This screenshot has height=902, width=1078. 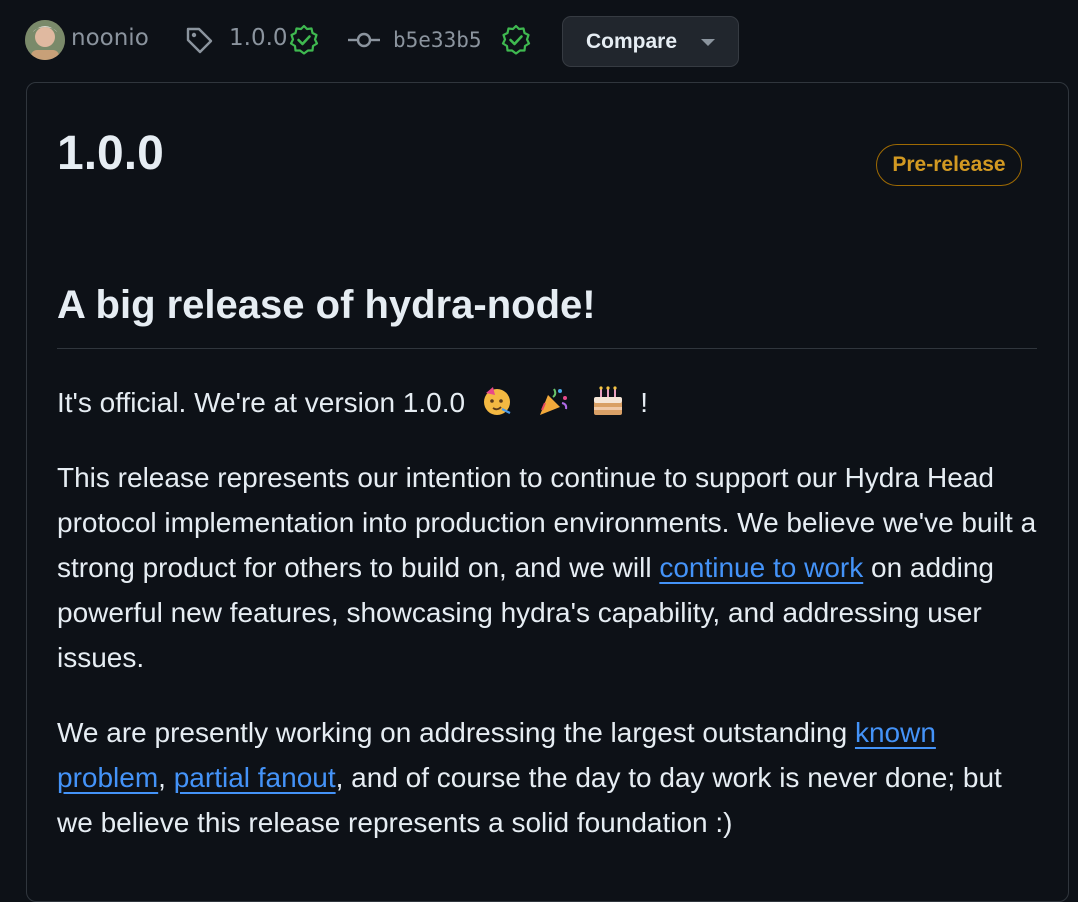 What do you see at coordinates (199, 40) in the screenshot?
I see `tag-icon` at bounding box center [199, 40].